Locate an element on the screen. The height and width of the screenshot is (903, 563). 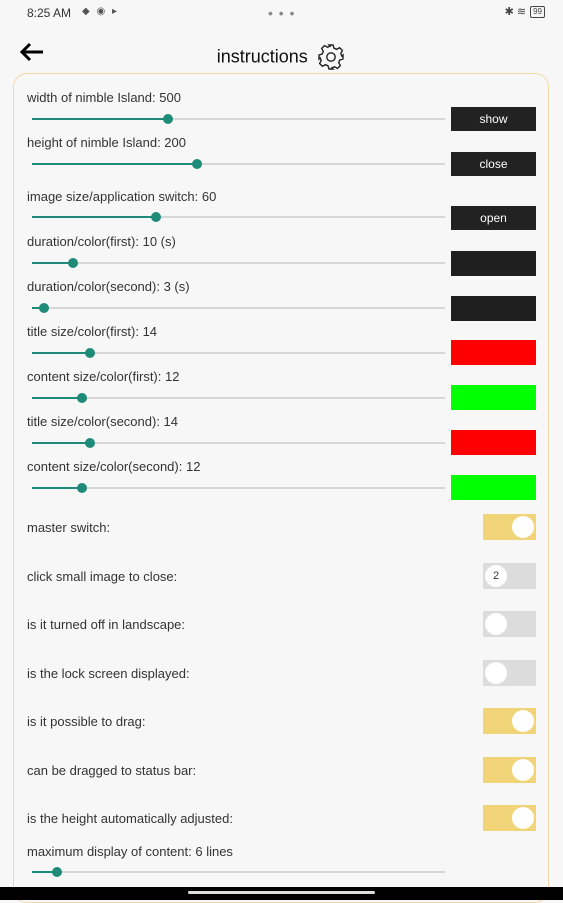
color-first-duration-swatch is located at coordinates (493, 263).